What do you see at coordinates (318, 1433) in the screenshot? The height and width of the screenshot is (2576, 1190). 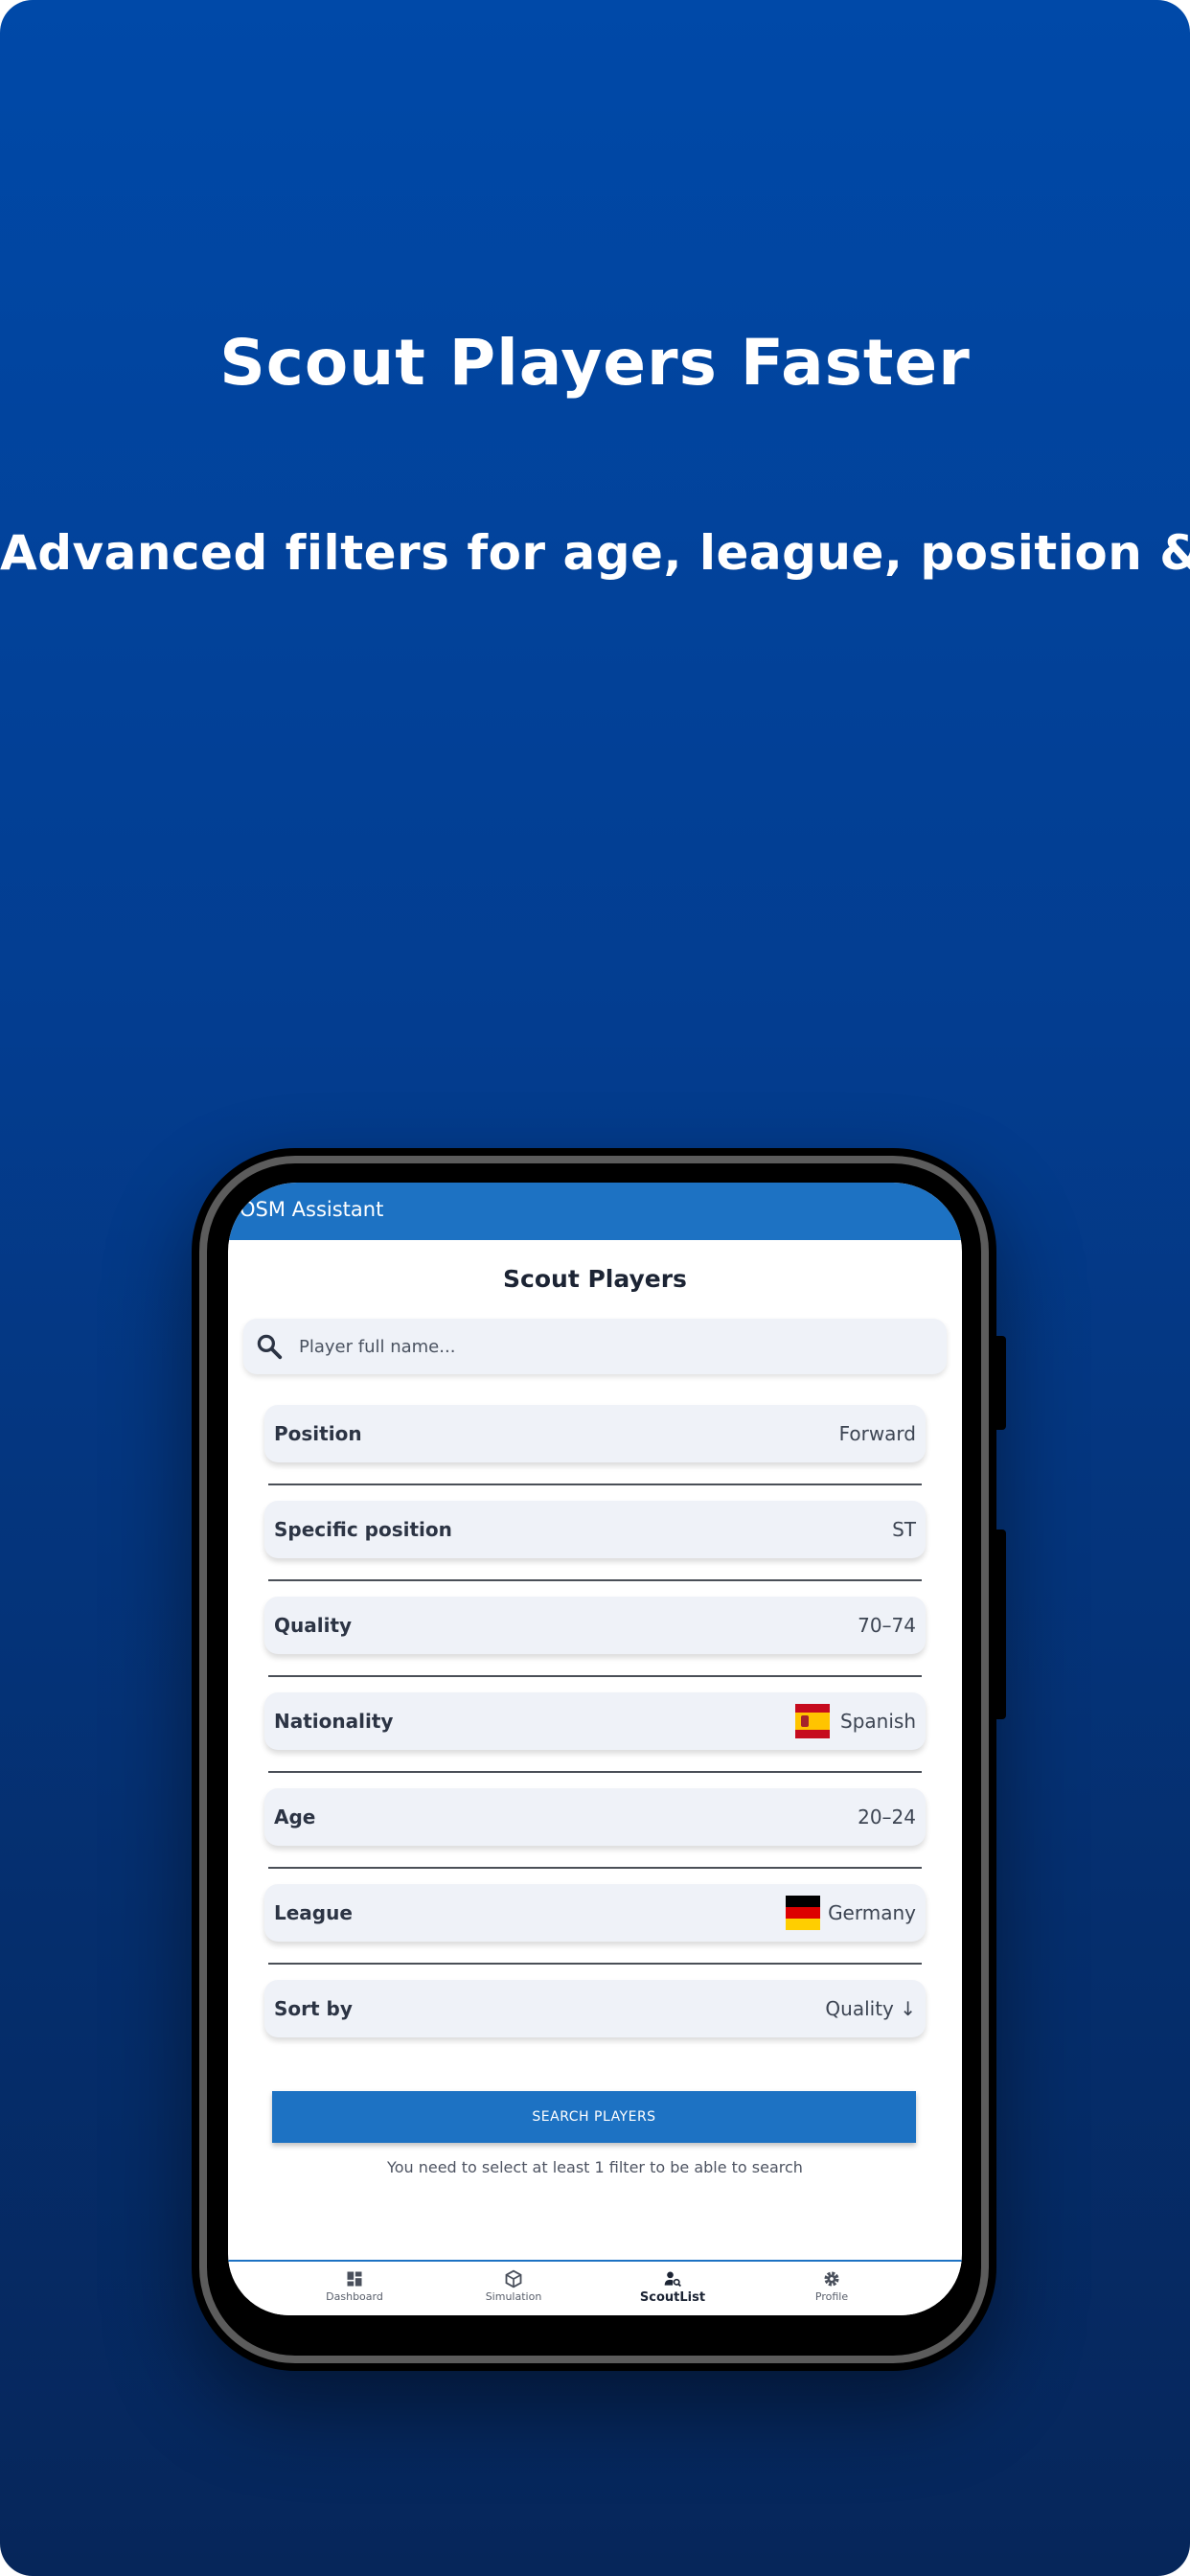 I see `filter-label: Position` at bounding box center [318, 1433].